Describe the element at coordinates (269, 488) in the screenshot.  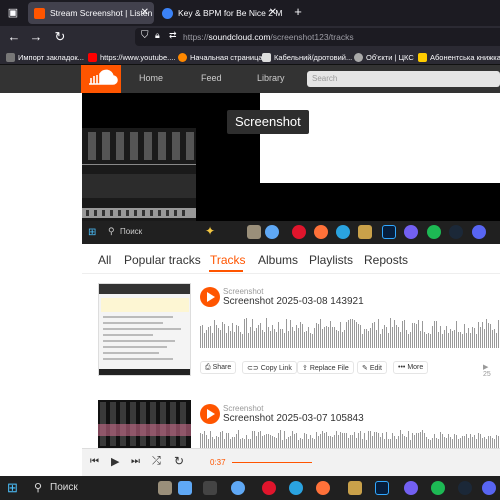
I see `opera-icon` at that location.